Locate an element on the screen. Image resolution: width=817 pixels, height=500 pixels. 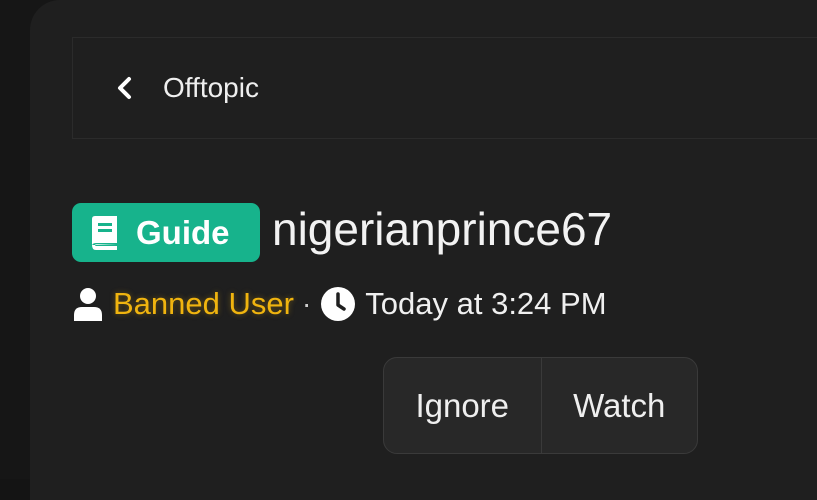
author-link: Banned User is located at coordinates (203, 304).